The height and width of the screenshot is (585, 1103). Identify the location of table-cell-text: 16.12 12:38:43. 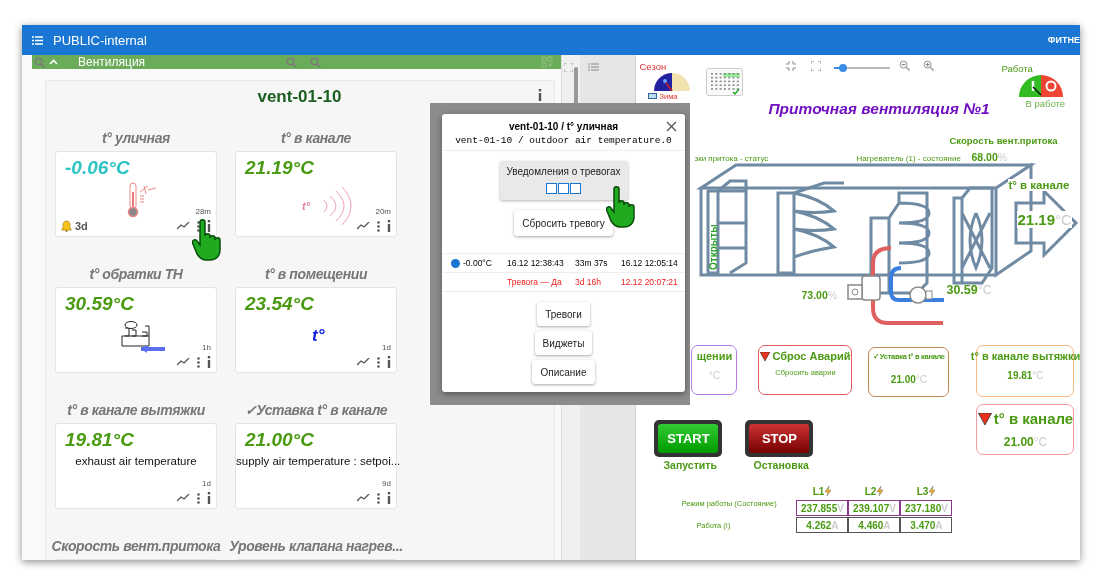
(536, 263).